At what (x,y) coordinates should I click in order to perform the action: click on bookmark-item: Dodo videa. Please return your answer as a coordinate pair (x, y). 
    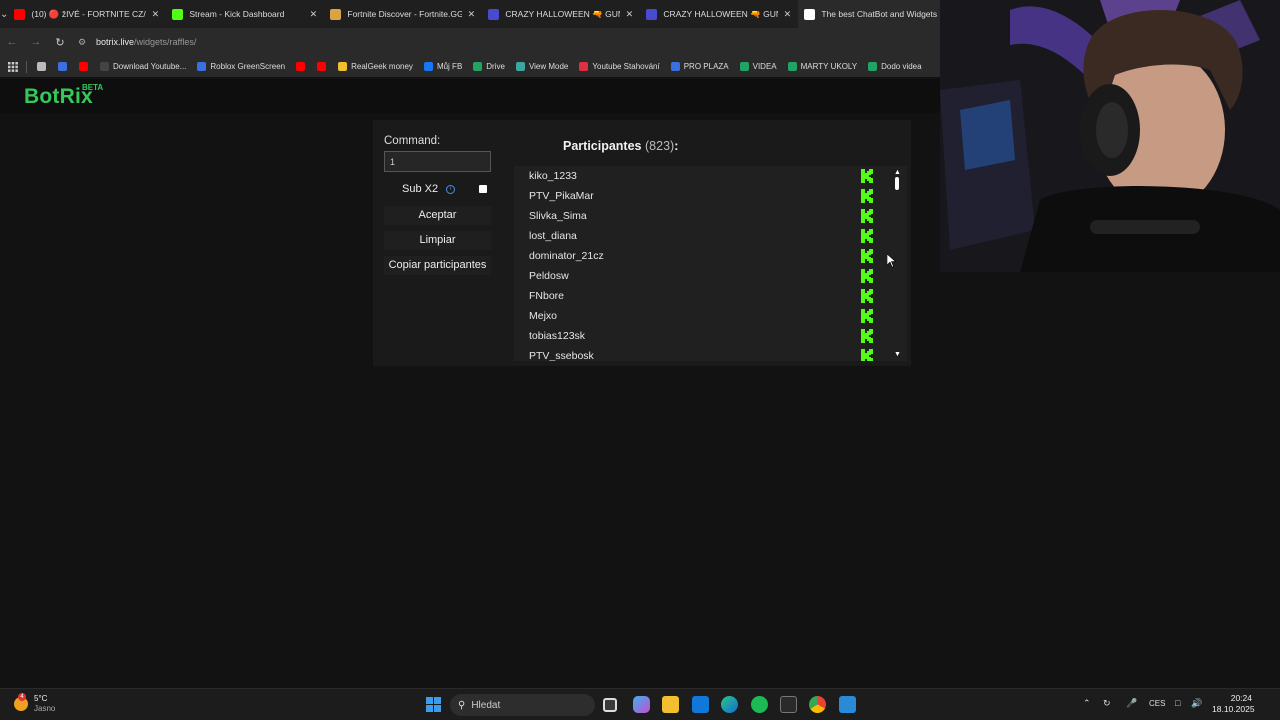
    Looking at the image, I should click on (895, 66).